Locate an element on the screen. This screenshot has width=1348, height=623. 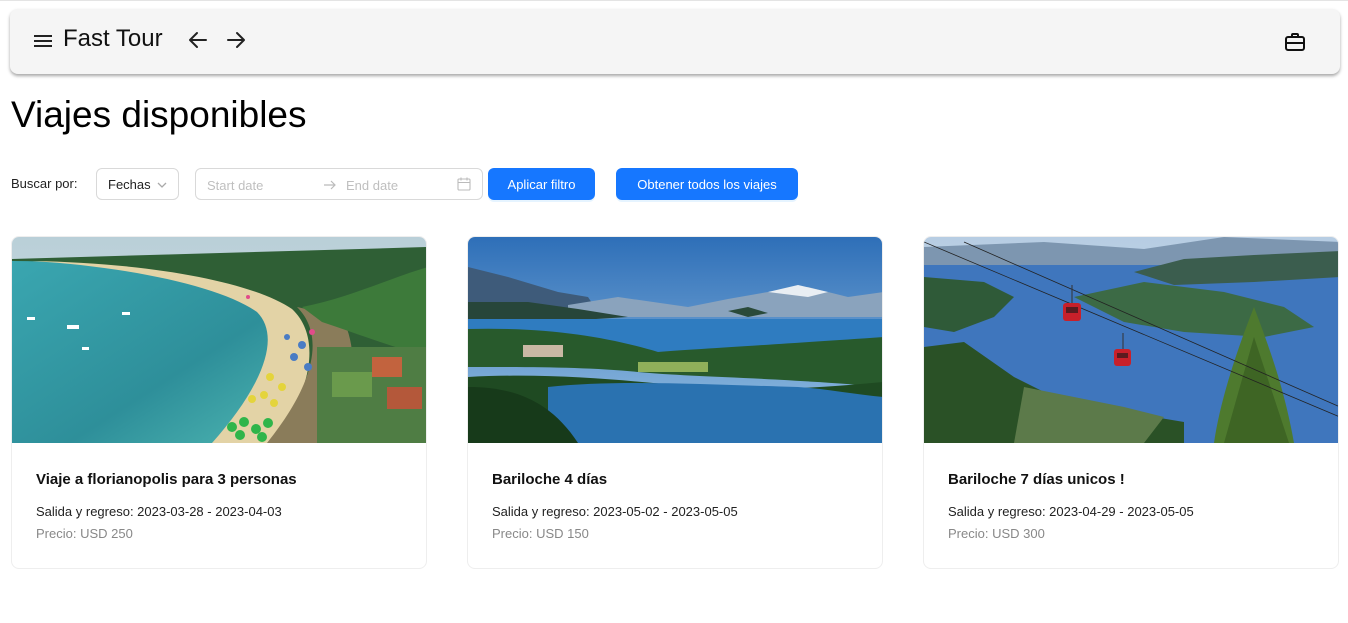
trip-price: Precio: USD 150 is located at coordinates (540, 533).